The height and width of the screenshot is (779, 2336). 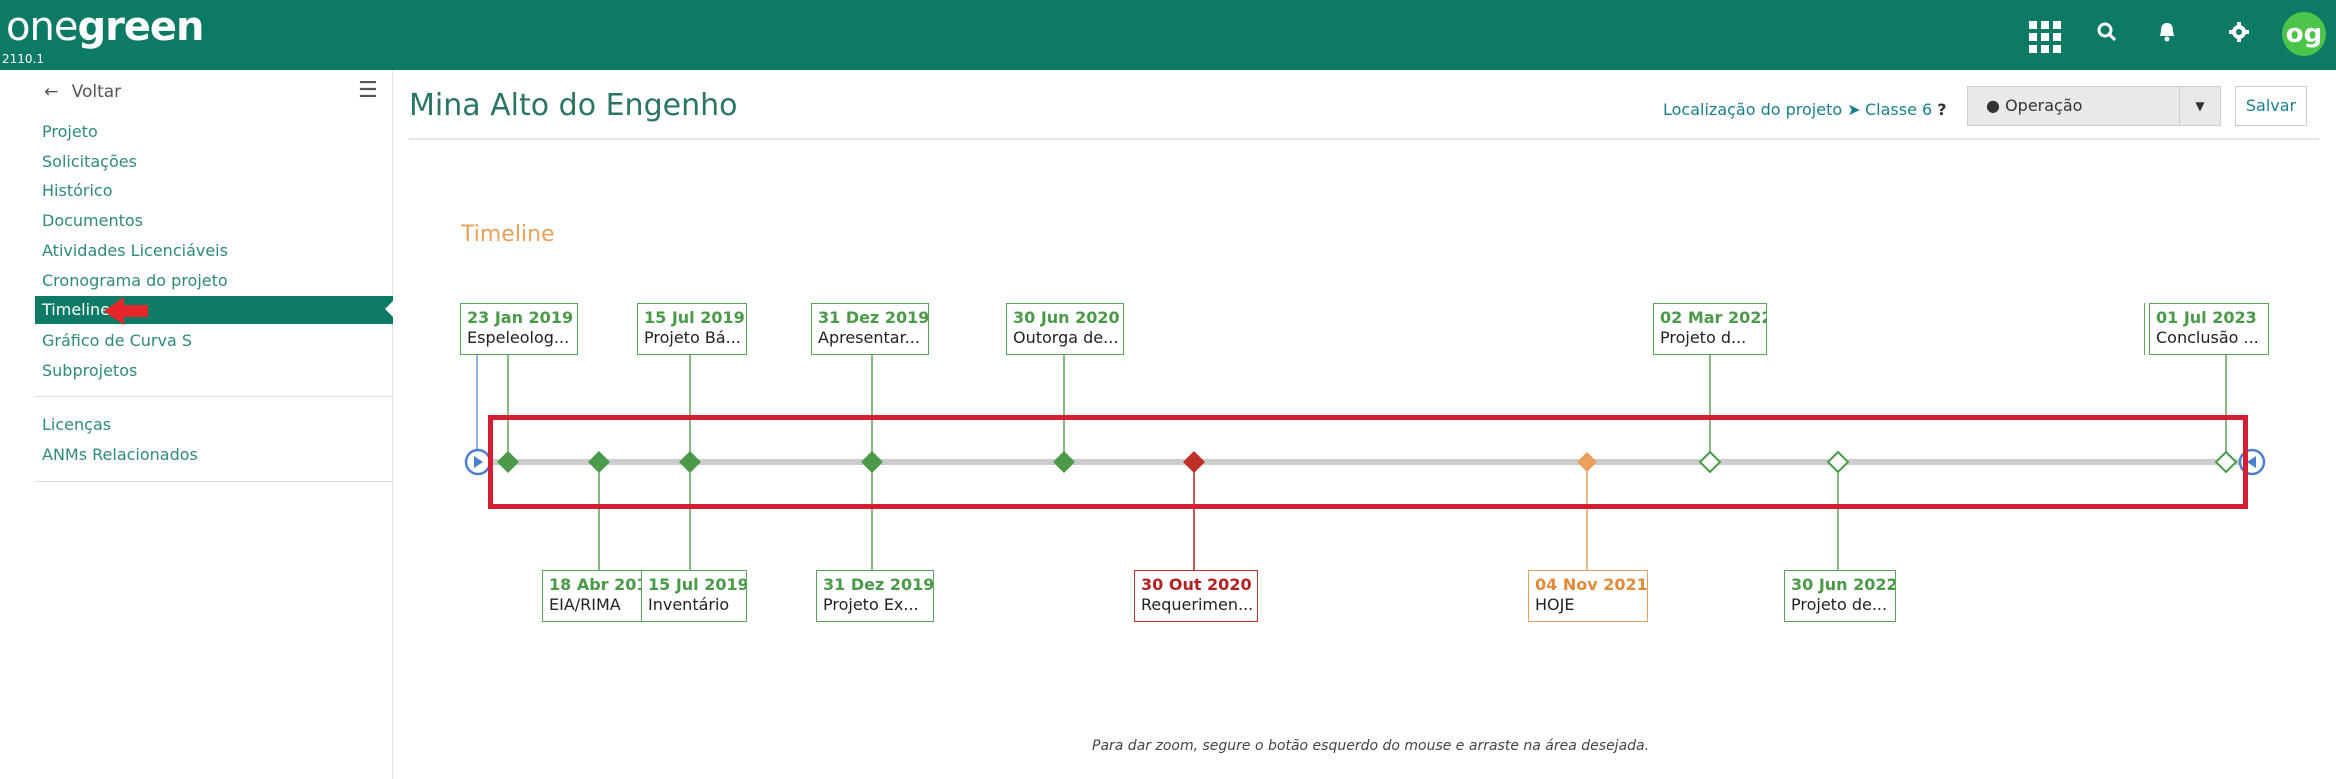 I want to click on red-arrow-annotation, so click(x=126, y=311).